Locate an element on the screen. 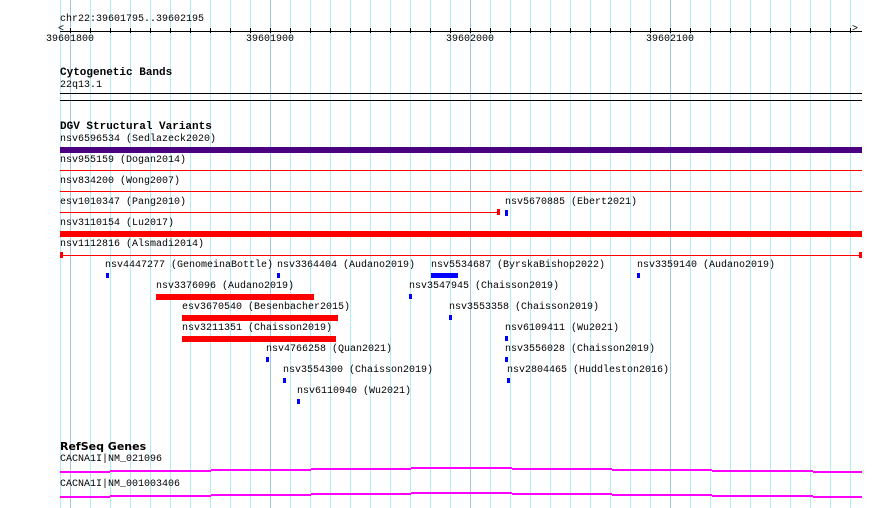 The image size is (890, 508). sv-label: nsv3554300 (Chaisson2019) is located at coordinates (358, 371).